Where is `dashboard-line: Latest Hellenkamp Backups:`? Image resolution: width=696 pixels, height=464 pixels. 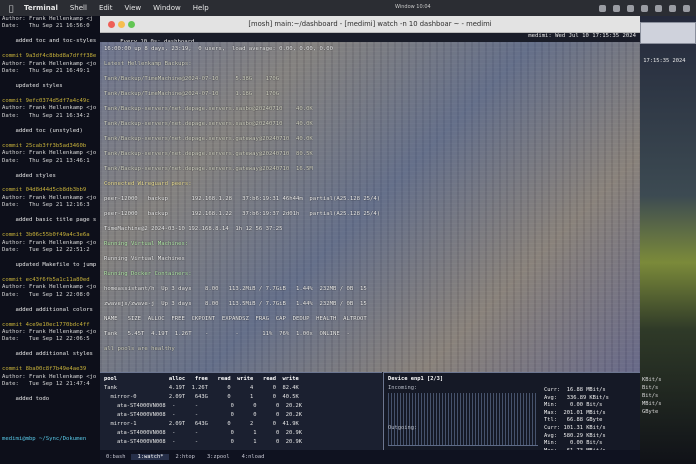
dashboard-line: Latest Hellenkamp Backups: is located at coordinates (148, 64).